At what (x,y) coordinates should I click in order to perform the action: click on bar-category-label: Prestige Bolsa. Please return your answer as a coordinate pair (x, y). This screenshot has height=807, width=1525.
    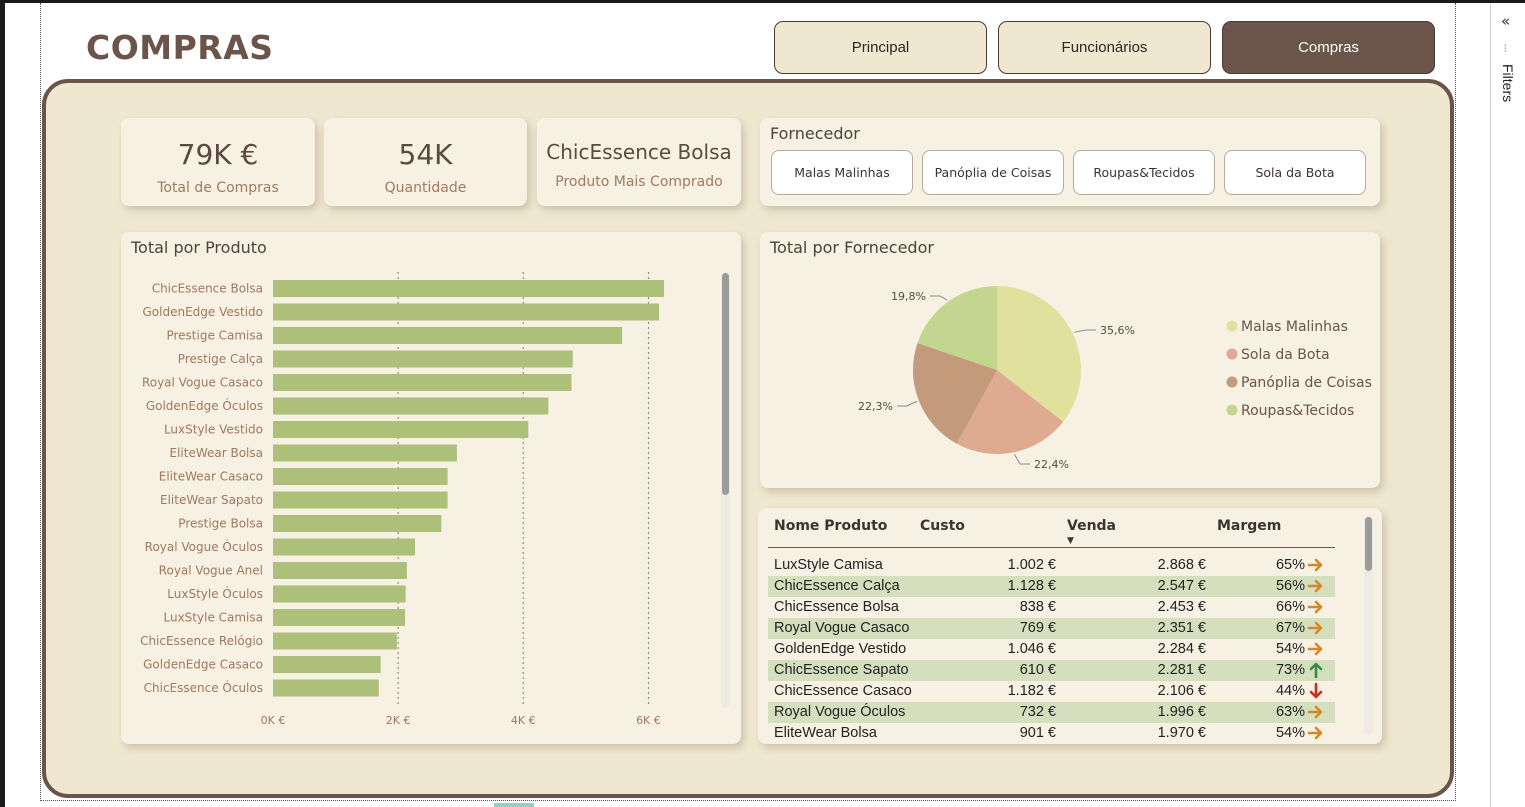
    Looking at the image, I should click on (220, 524).